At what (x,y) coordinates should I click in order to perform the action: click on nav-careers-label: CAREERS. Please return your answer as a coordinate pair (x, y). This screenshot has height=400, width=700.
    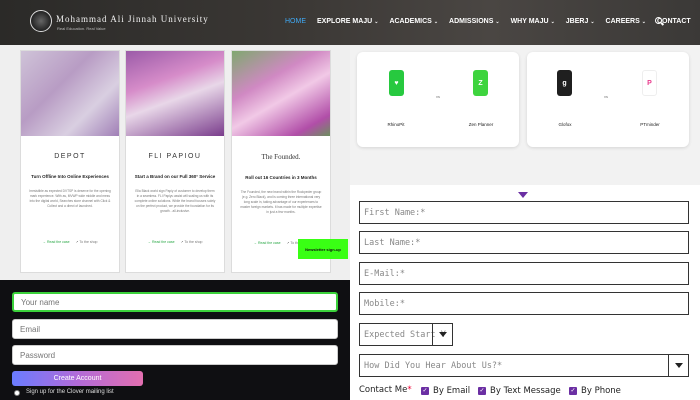
    Looking at the image, I should click on (622, 21).